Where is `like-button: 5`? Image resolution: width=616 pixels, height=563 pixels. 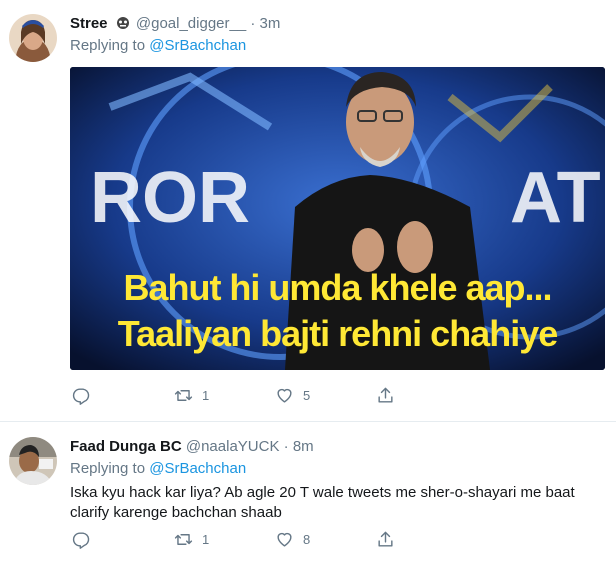 like-button: 5 is located at coordinates (292, 395).